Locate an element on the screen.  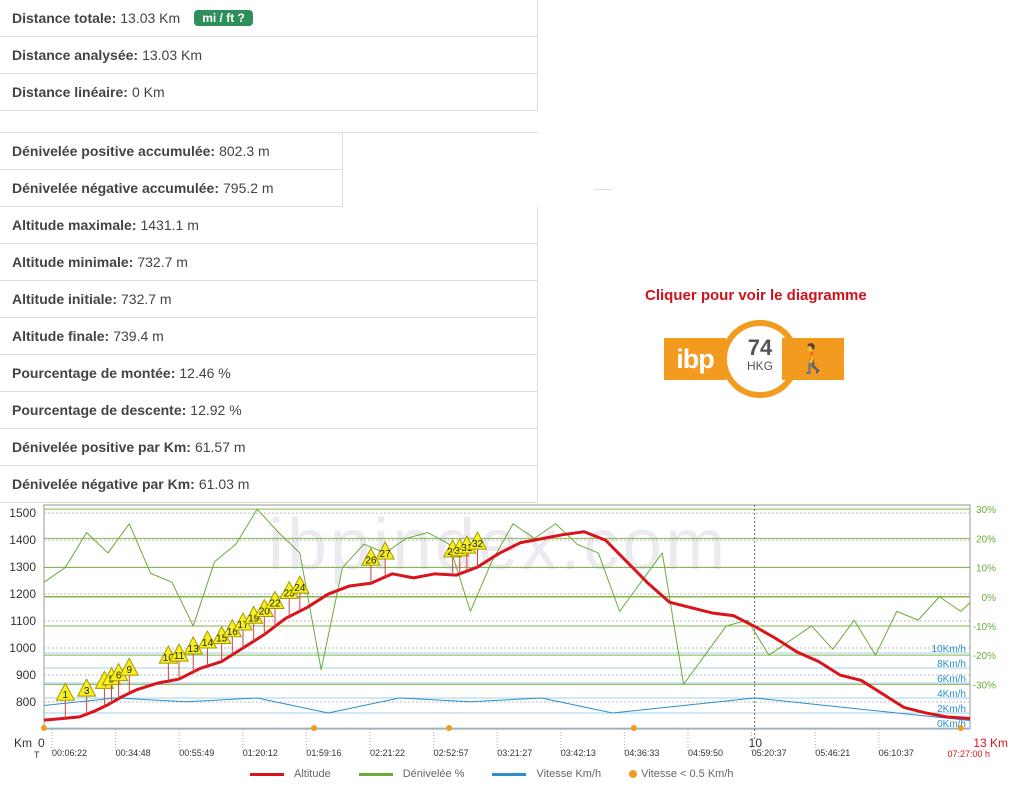
distance-row: Distance totale: 13.03 Km mi / ft ? is located at coordinates (269, 18).